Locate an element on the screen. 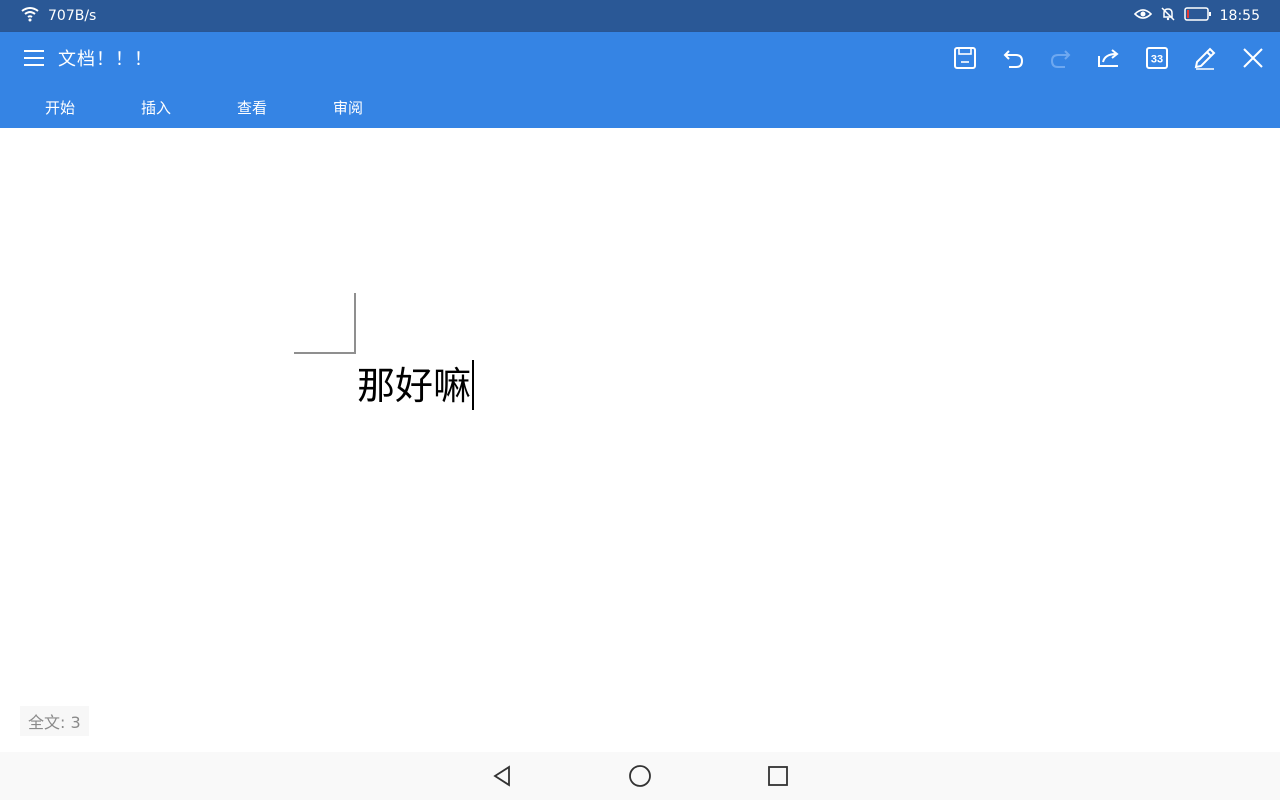 This screenshot has height=800, width=1280. page-count-icon: 33 is located at coordinates (1157, 58).